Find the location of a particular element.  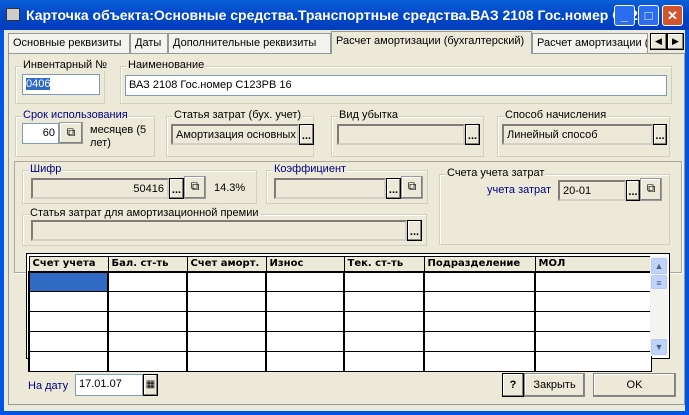

col-wear: Износ is located at coordinates (305, 264).